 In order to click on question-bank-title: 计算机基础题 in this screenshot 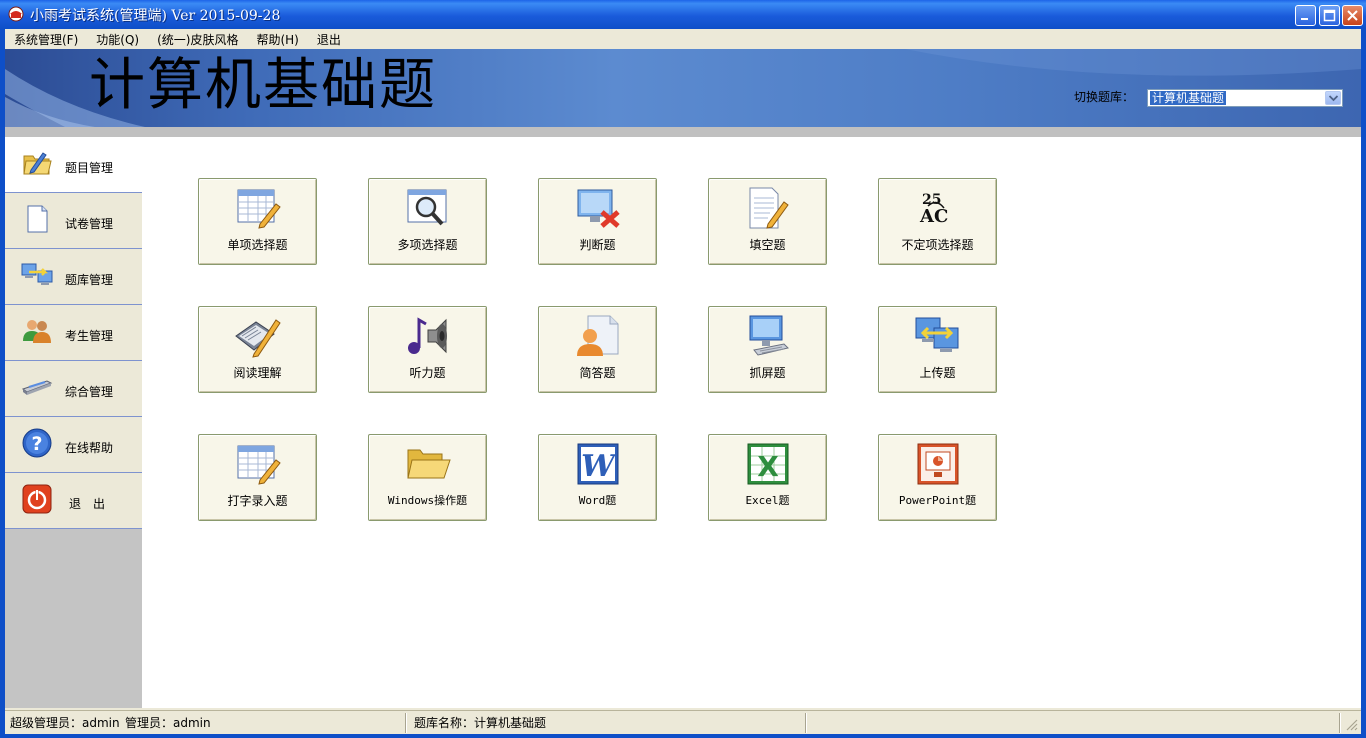, I will do `click(263, 85)`.